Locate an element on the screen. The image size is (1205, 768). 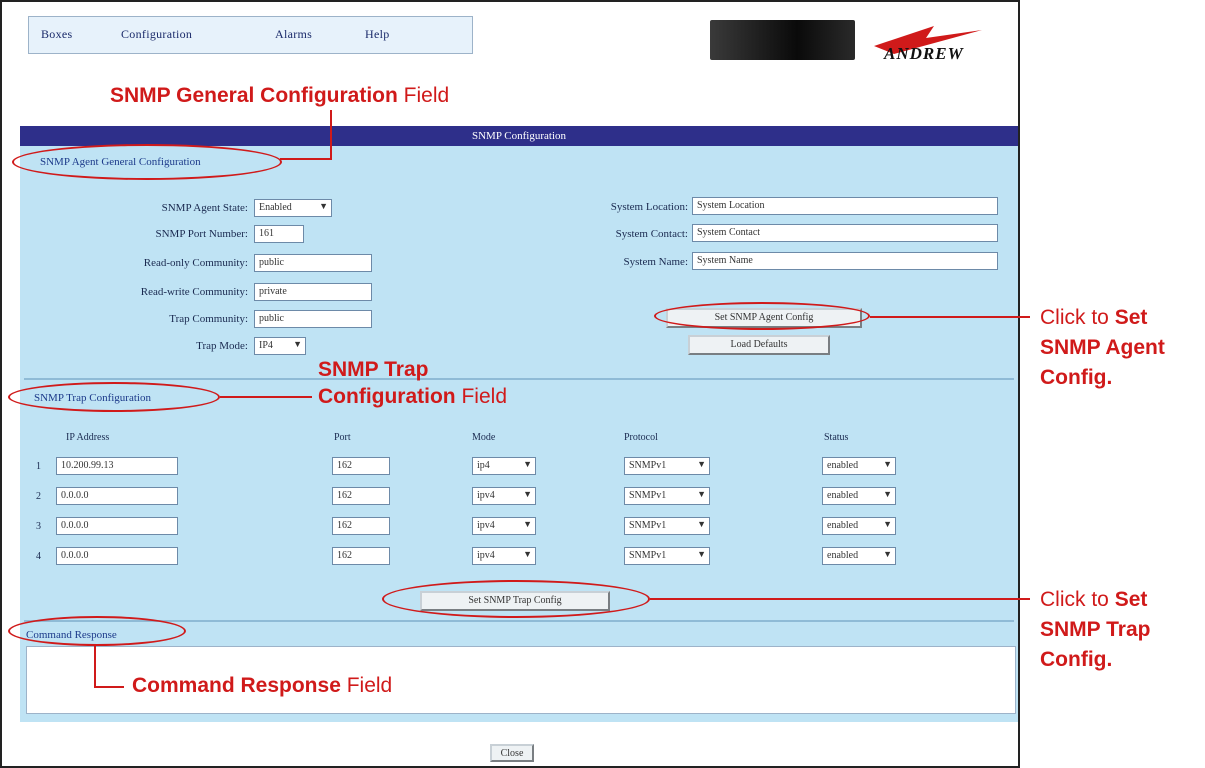
annotation-set-agent: Click to Set SNMP Agent Config. is located at coordinates (1102, 347).